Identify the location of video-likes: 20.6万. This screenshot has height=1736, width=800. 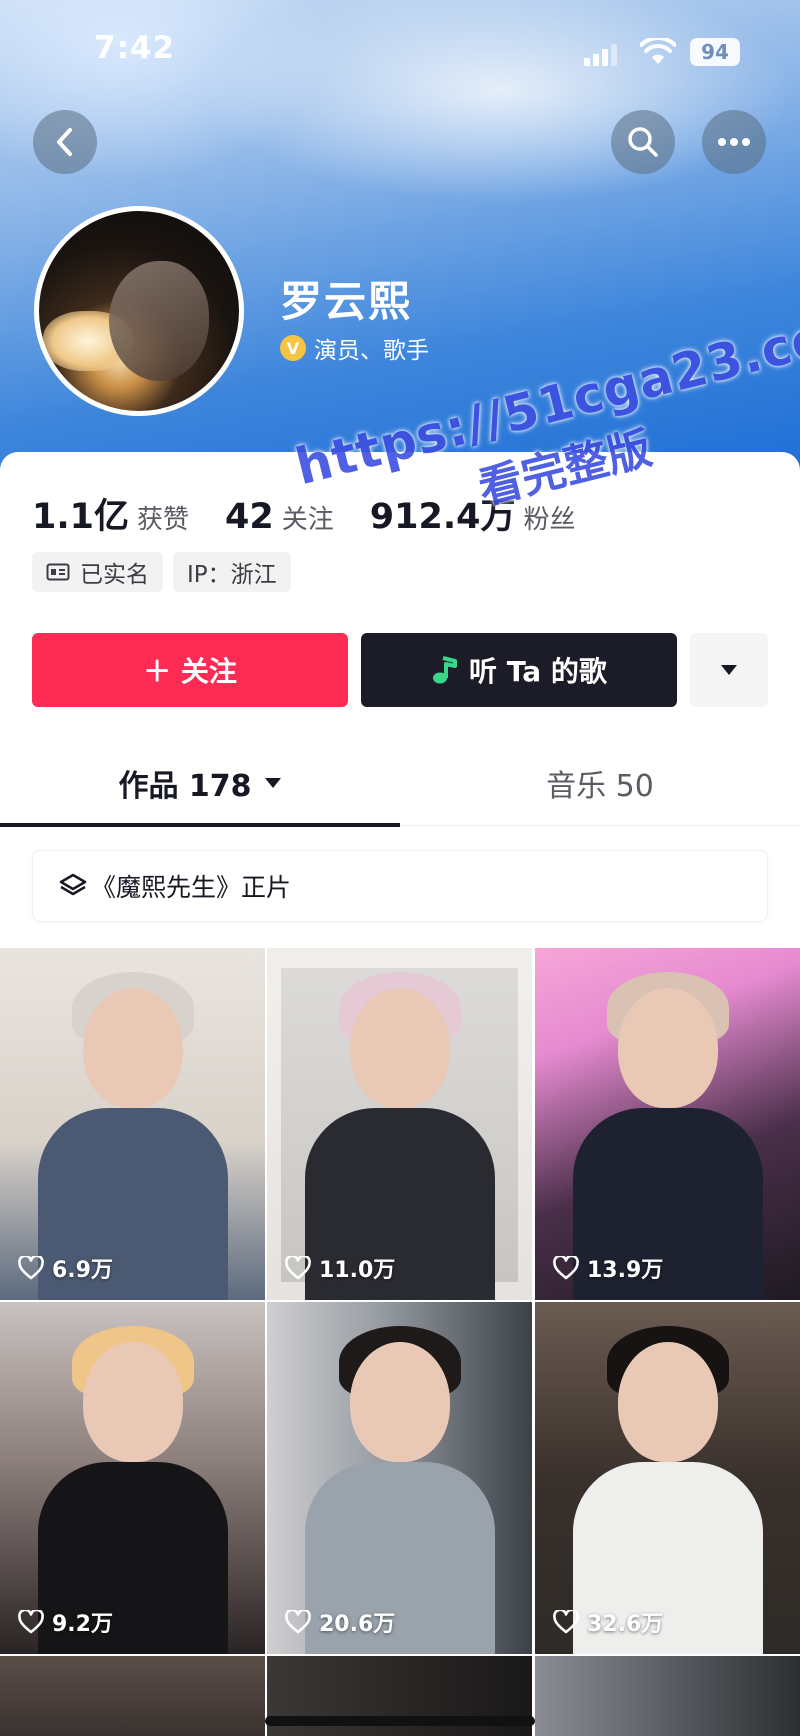
(340, 1622).